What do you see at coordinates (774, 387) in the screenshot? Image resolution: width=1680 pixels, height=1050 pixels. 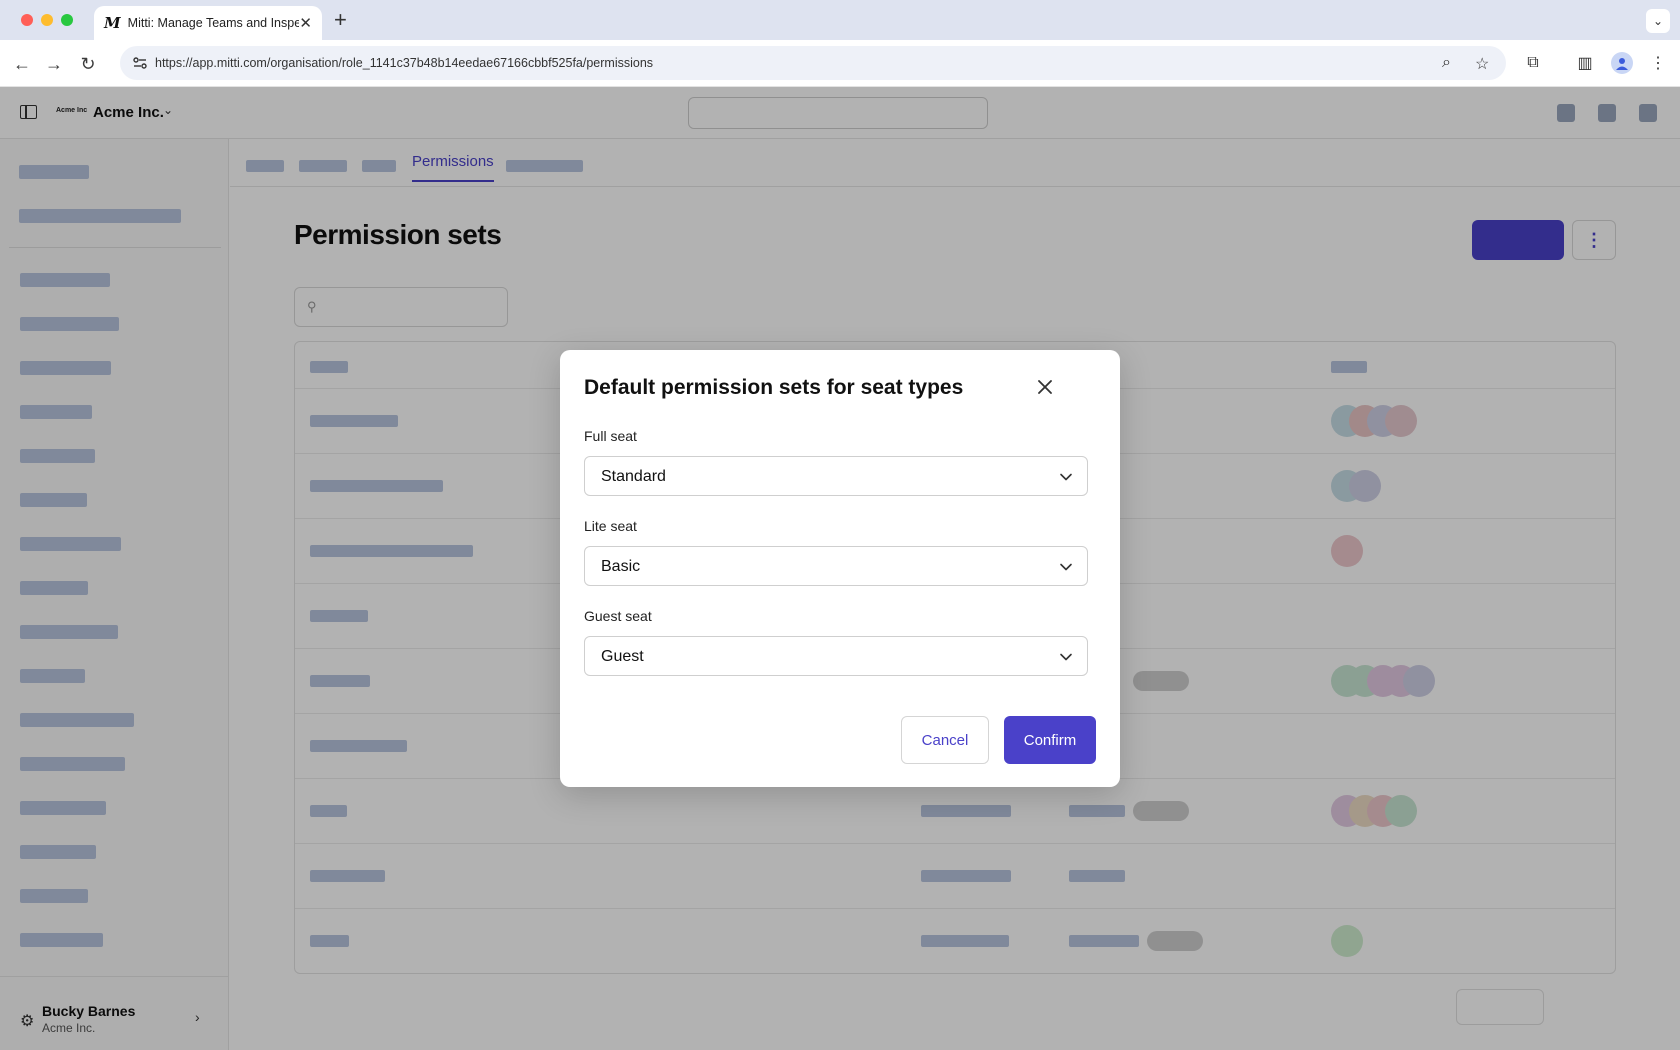 I see `dialog-title: Default permission sets for seat types` at bounding box center [774, 387].